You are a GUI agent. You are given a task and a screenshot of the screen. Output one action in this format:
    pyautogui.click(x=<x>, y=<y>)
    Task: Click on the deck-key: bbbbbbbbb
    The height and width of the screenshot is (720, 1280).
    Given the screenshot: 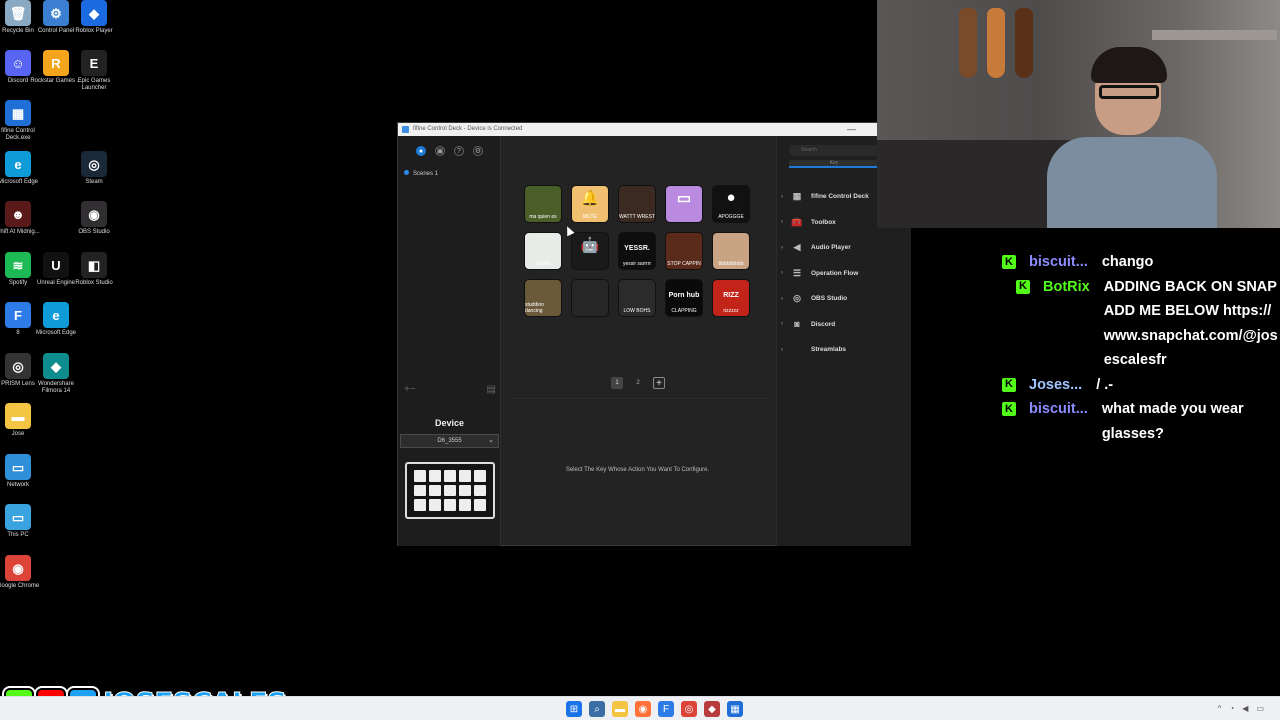 What is the action you would take?
    pyautogui.click(x=731, y=251)
    